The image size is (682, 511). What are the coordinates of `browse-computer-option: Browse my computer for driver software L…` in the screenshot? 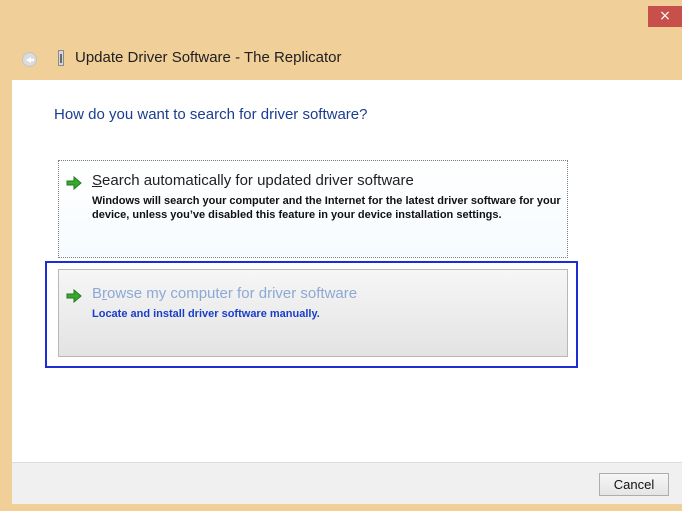 It's located at (313, 313).